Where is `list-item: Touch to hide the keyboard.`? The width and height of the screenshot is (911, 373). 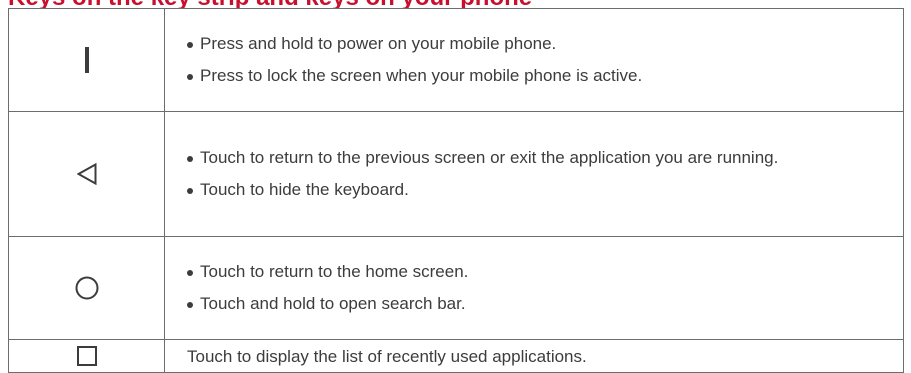 list-item: Touch to hide the keyboard. is located at coordinates (535, 190).